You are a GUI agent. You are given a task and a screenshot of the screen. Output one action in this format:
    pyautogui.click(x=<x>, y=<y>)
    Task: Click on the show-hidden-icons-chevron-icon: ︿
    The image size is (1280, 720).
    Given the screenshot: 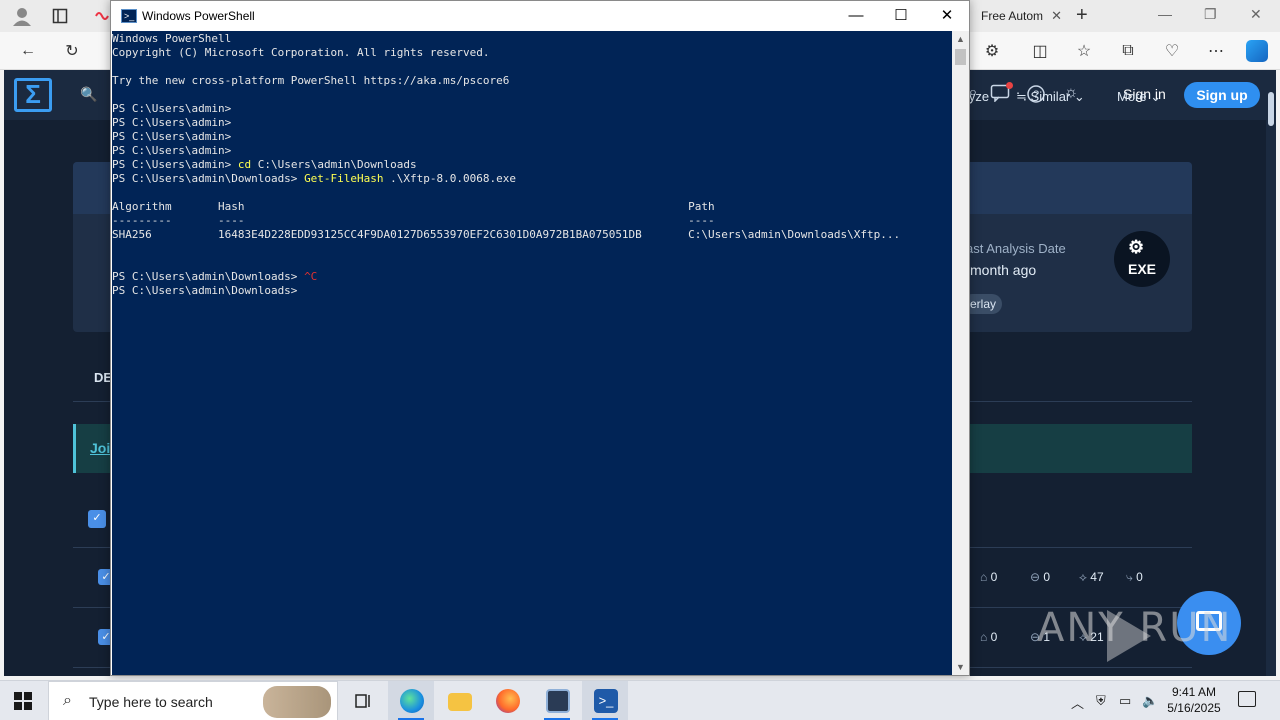 What is the action you would take?
    pyautogui.click(x=1077, y=702)
    